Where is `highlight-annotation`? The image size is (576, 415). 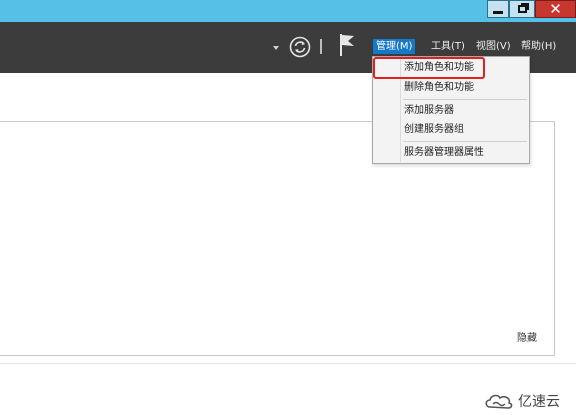
highlight-annotation is located at coordinates (429, 68).